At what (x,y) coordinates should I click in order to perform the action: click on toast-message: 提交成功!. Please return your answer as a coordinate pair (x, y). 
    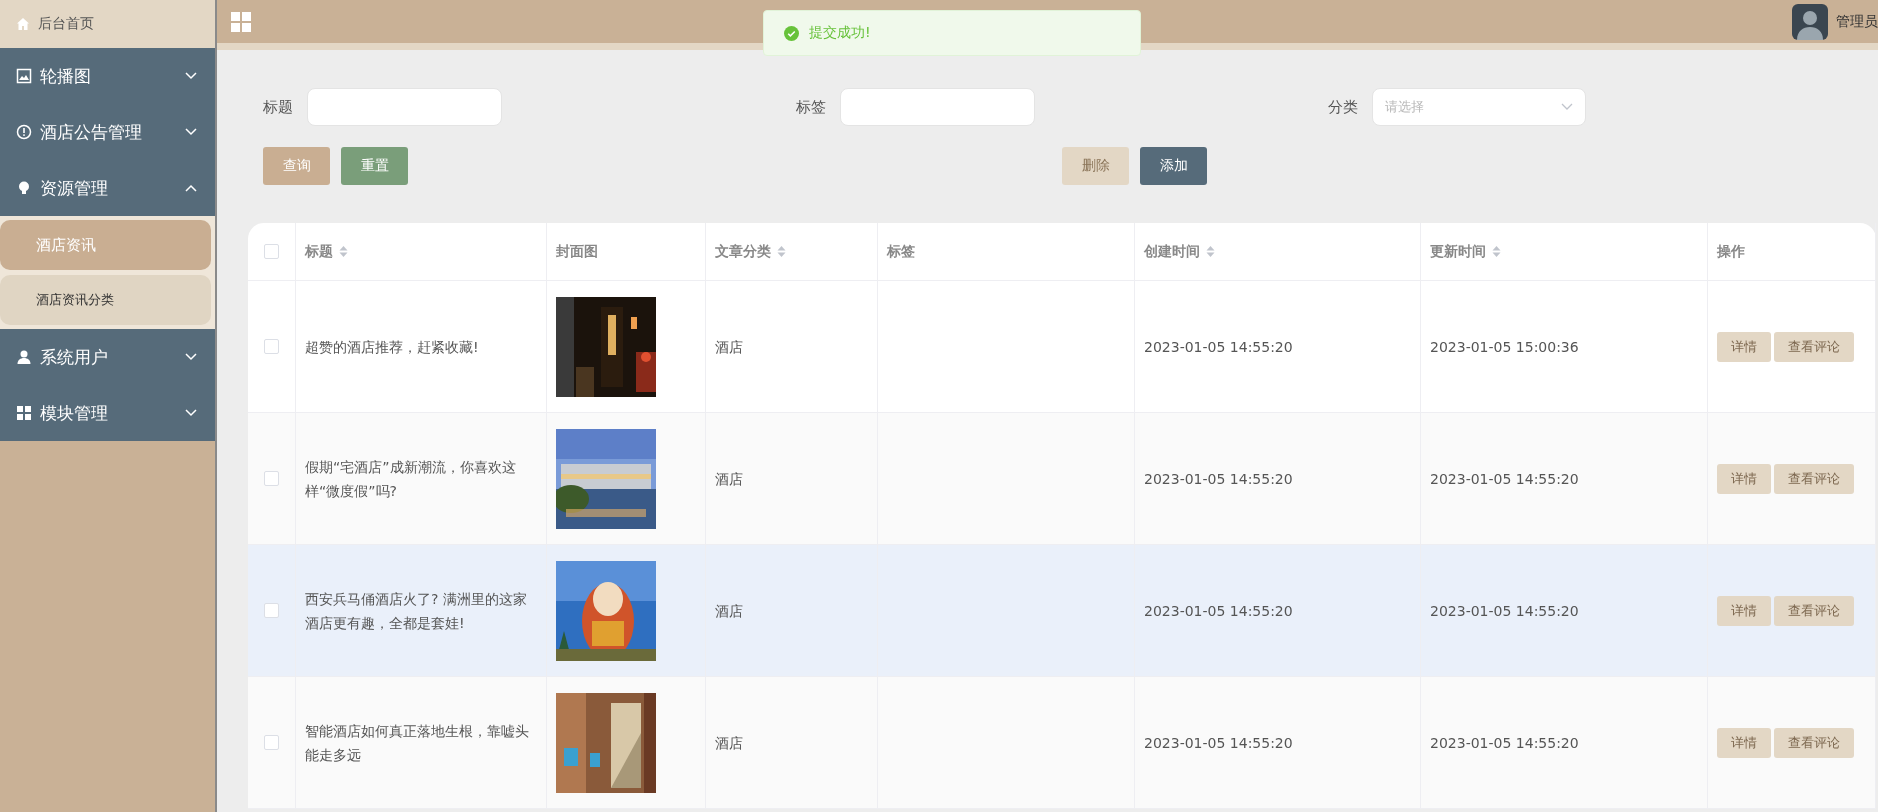
    Looking at the image, I should click on (840, 33).